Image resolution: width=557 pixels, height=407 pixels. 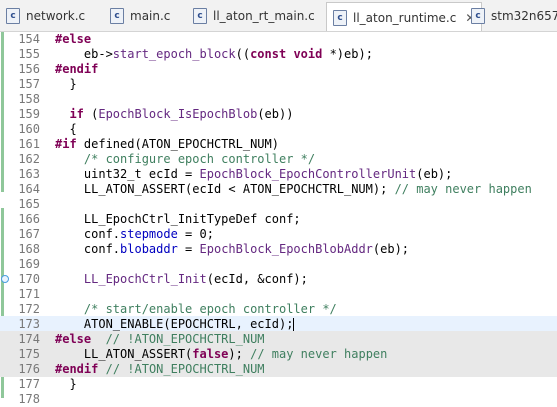 I want to click on tab-label: stm32n6570_d, so click(x=524, y=15).